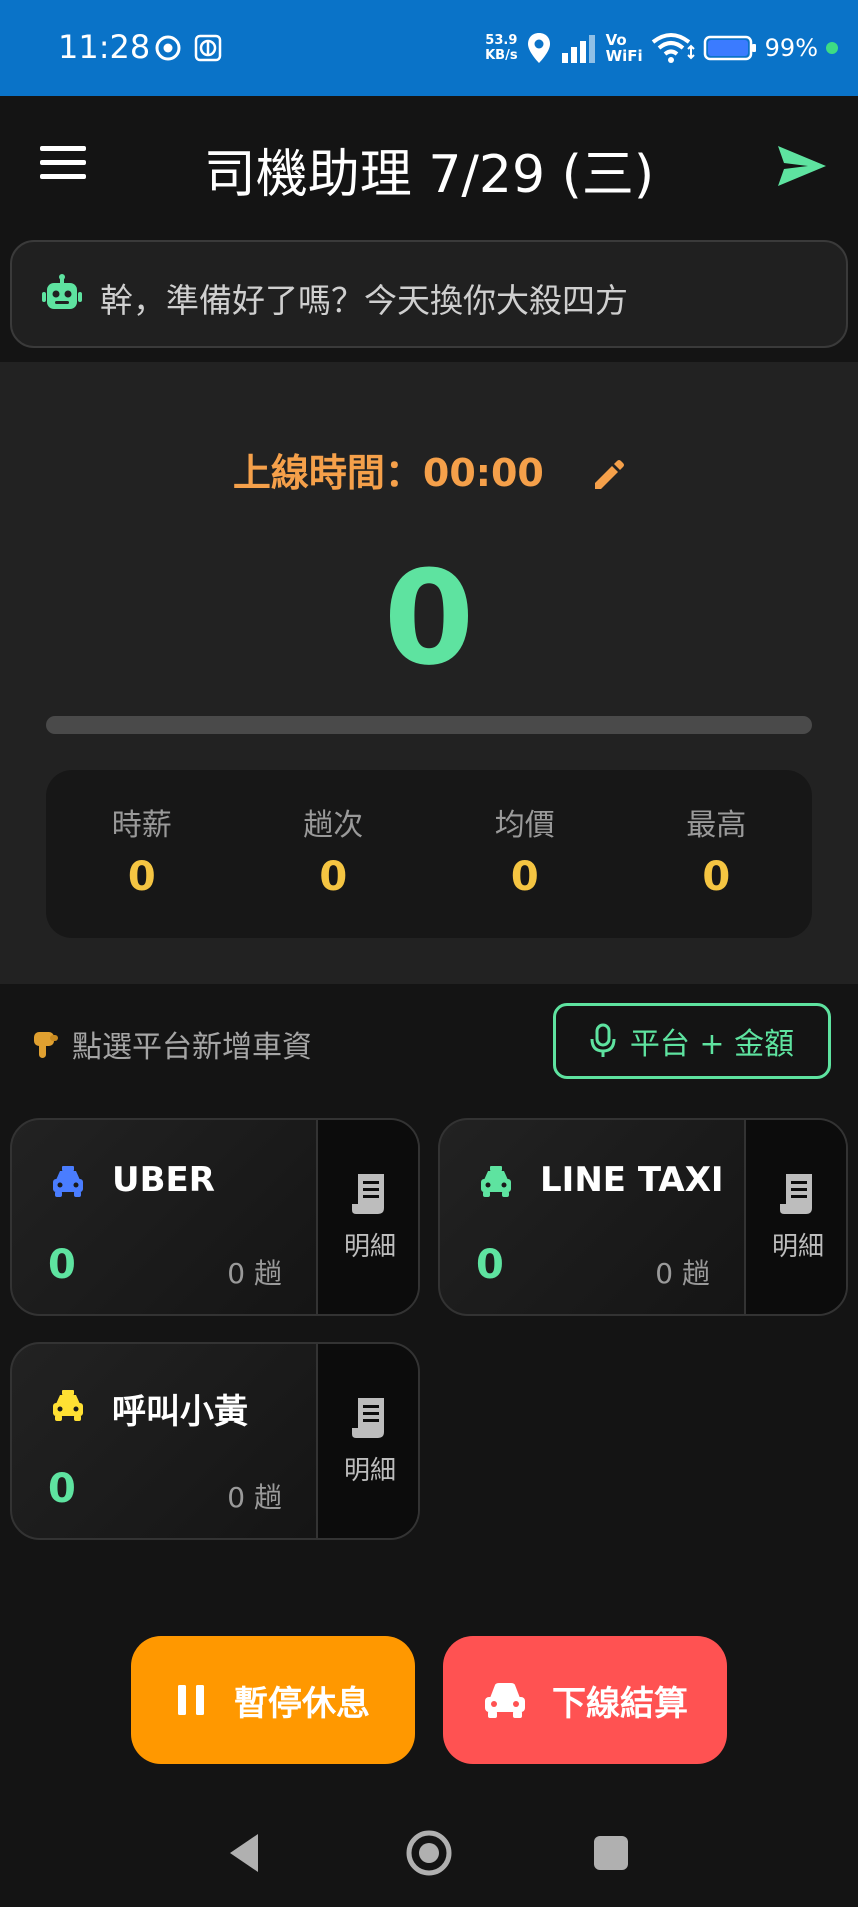  I want to click on status-dot, so click(832, 48).